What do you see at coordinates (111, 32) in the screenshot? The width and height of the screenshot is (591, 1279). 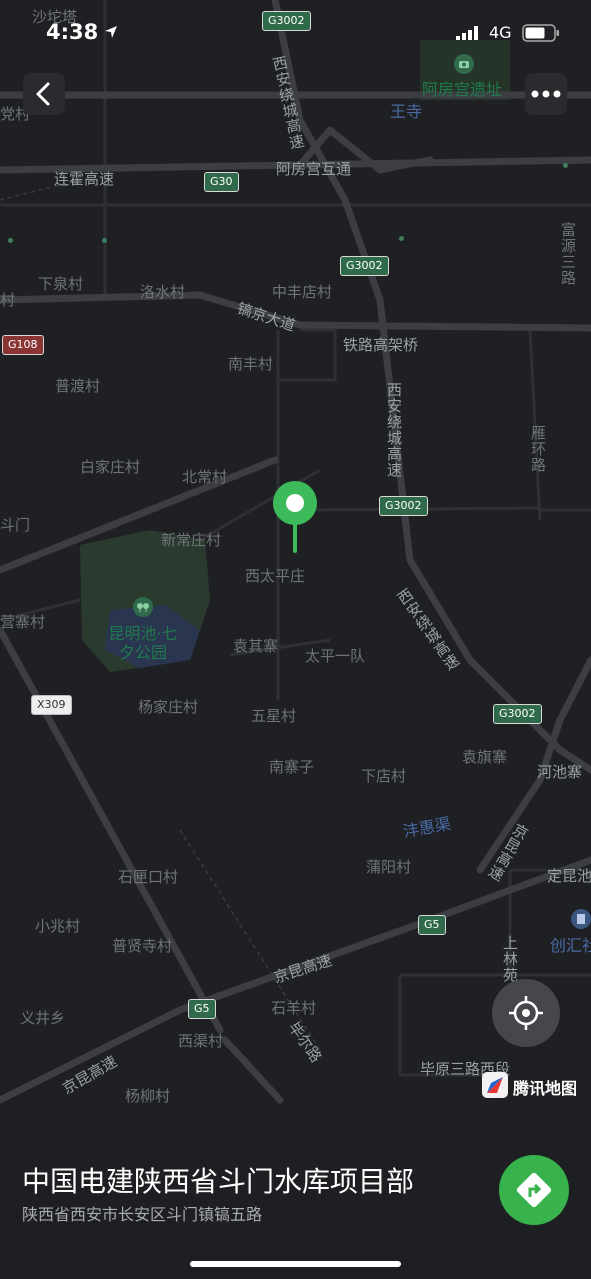 I see `location-arrow-icon` at bounding box center [111, 32].